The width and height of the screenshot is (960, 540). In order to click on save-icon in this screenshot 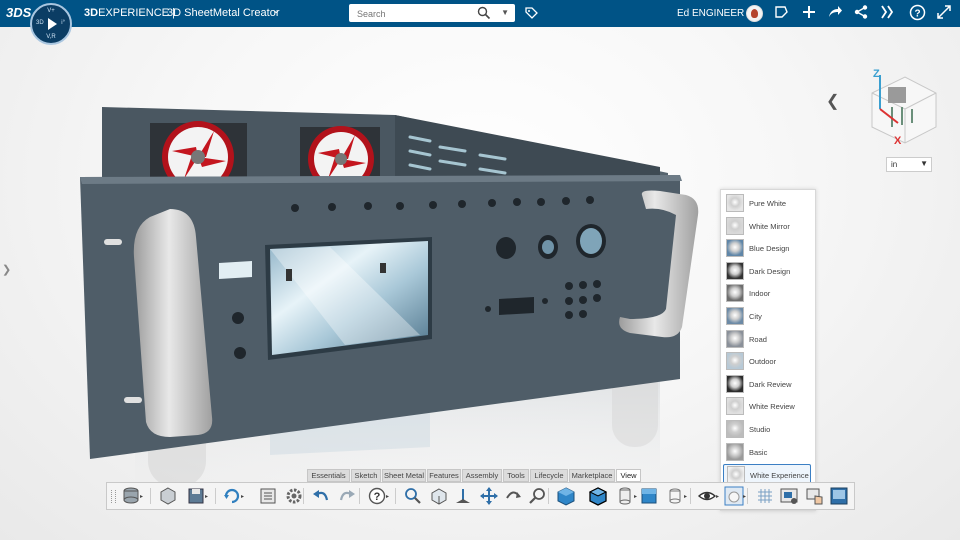, I will do `click(196, 496)`.